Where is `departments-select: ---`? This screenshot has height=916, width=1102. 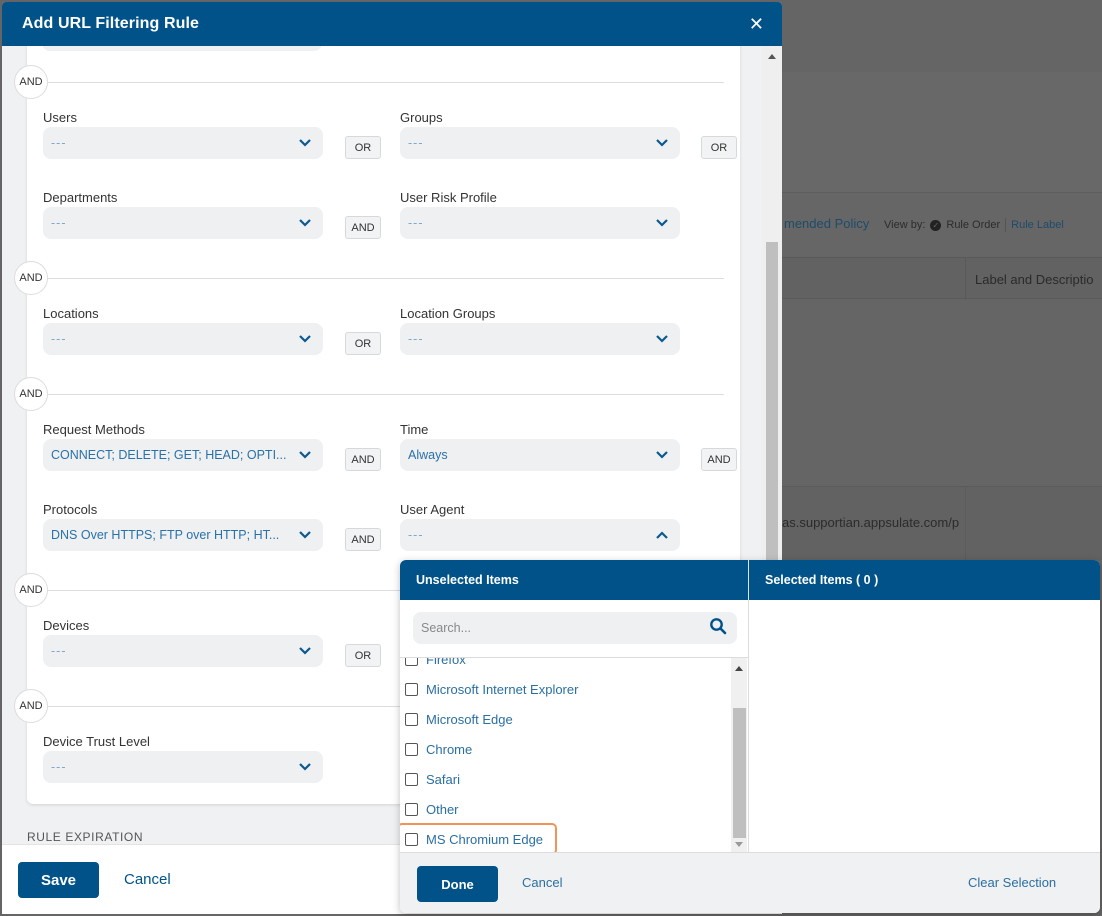
departments-select: --- is located at coordinates (183, 223).